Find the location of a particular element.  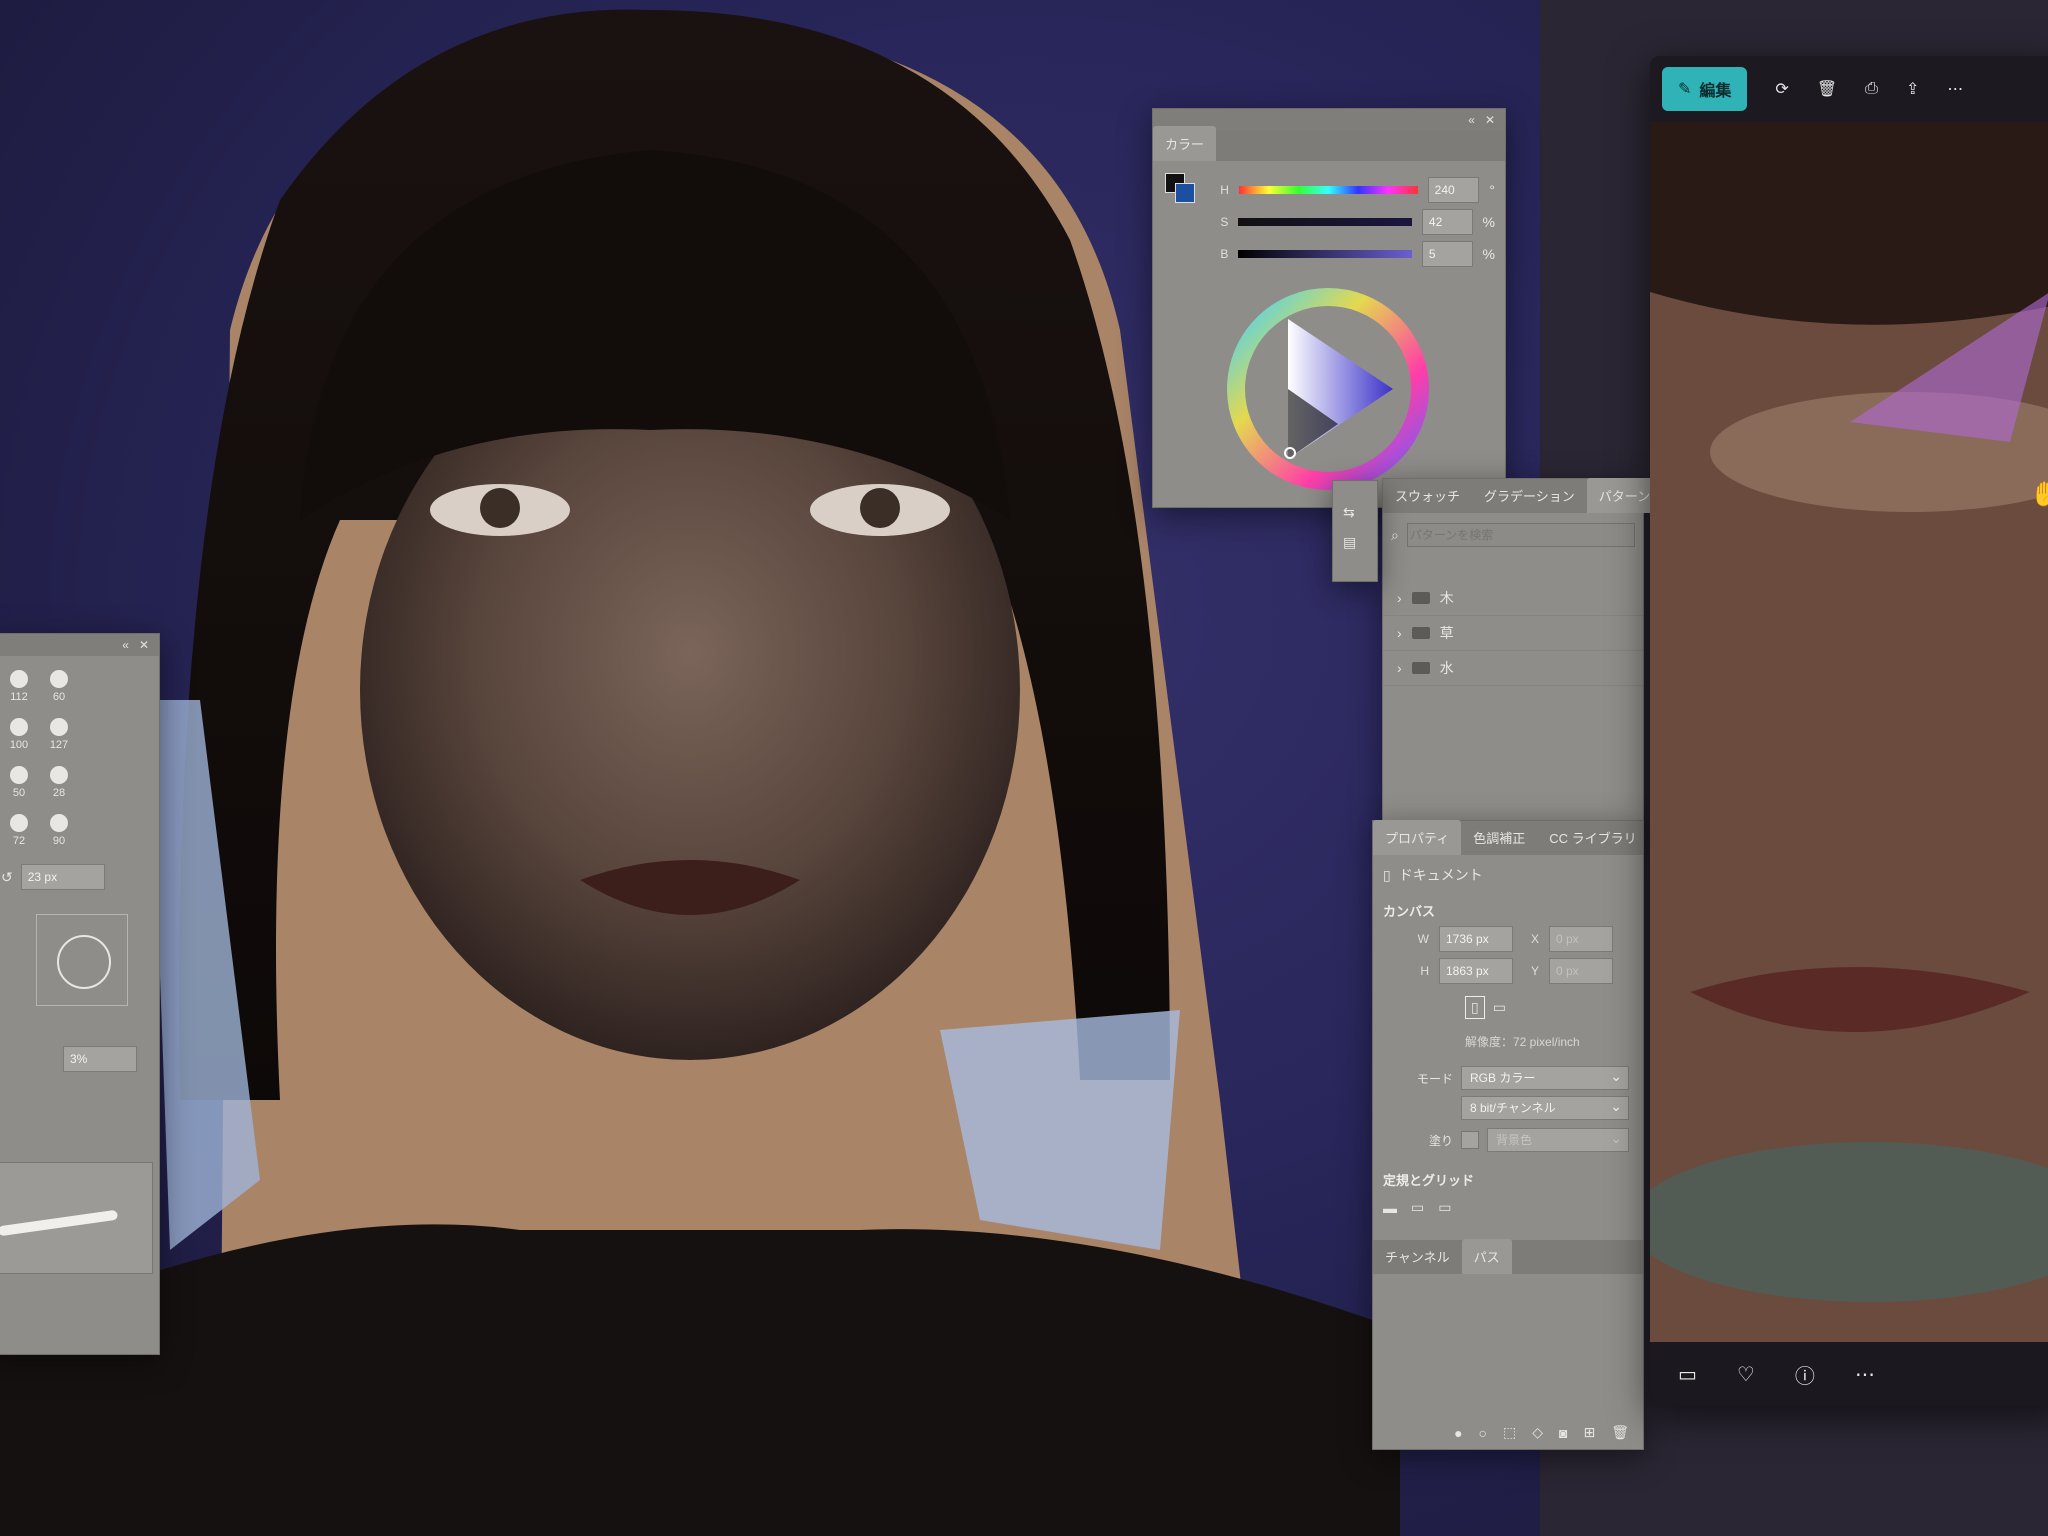

tab-swatches: スウォッチ is located at coordinates (1427, 495).